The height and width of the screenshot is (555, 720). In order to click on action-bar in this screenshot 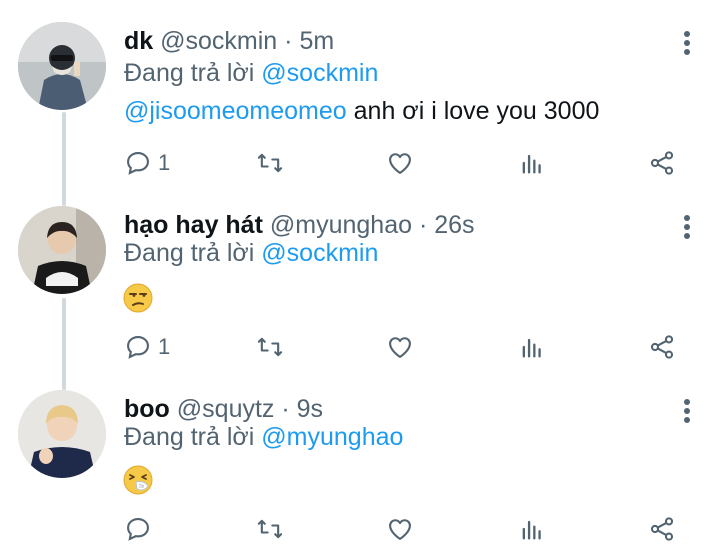, I will do `click(404, 529)`.